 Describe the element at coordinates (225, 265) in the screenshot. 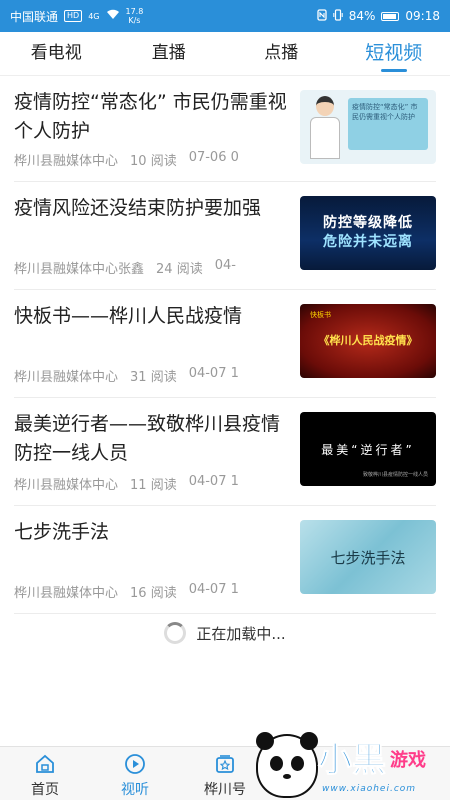

I see `item-date: 04-` at that location.